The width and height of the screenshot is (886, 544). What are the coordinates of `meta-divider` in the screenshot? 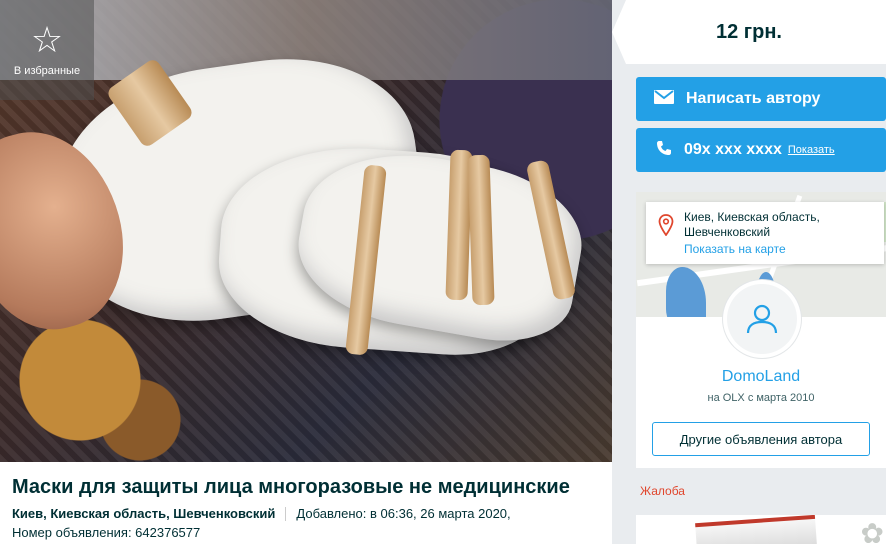 It's located at (286, 513).